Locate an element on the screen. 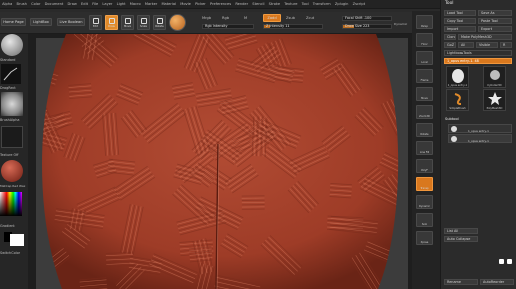 This screenshot has height=289, width=516. list-all-button: List All is located at coordinates (461, 231).